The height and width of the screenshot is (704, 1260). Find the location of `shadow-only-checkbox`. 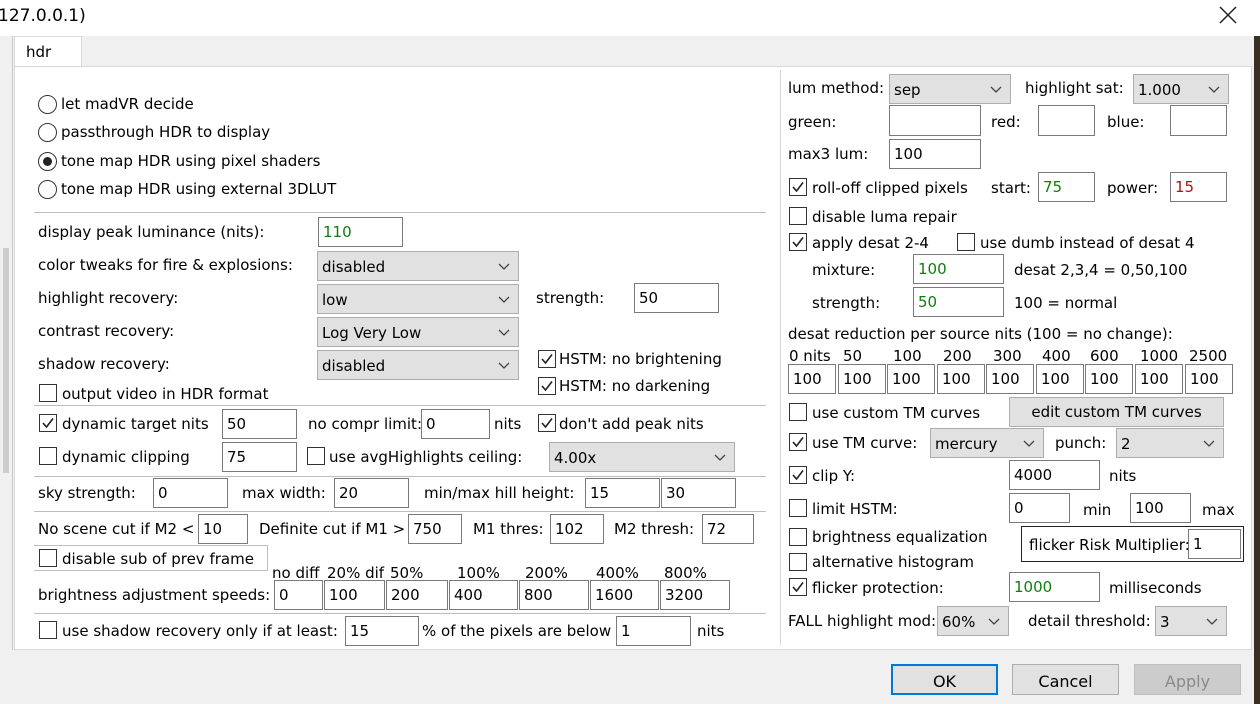

shadow-only-checkbox is located at coordinates (48, 630).